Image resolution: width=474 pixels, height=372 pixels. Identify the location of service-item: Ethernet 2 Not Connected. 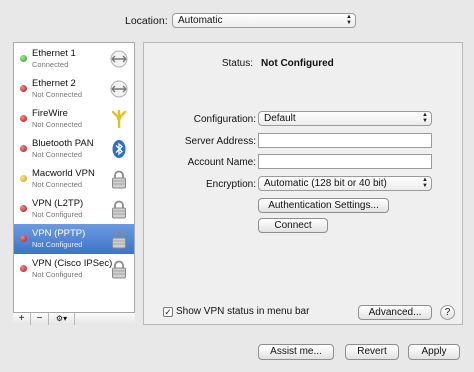
(74, 89).